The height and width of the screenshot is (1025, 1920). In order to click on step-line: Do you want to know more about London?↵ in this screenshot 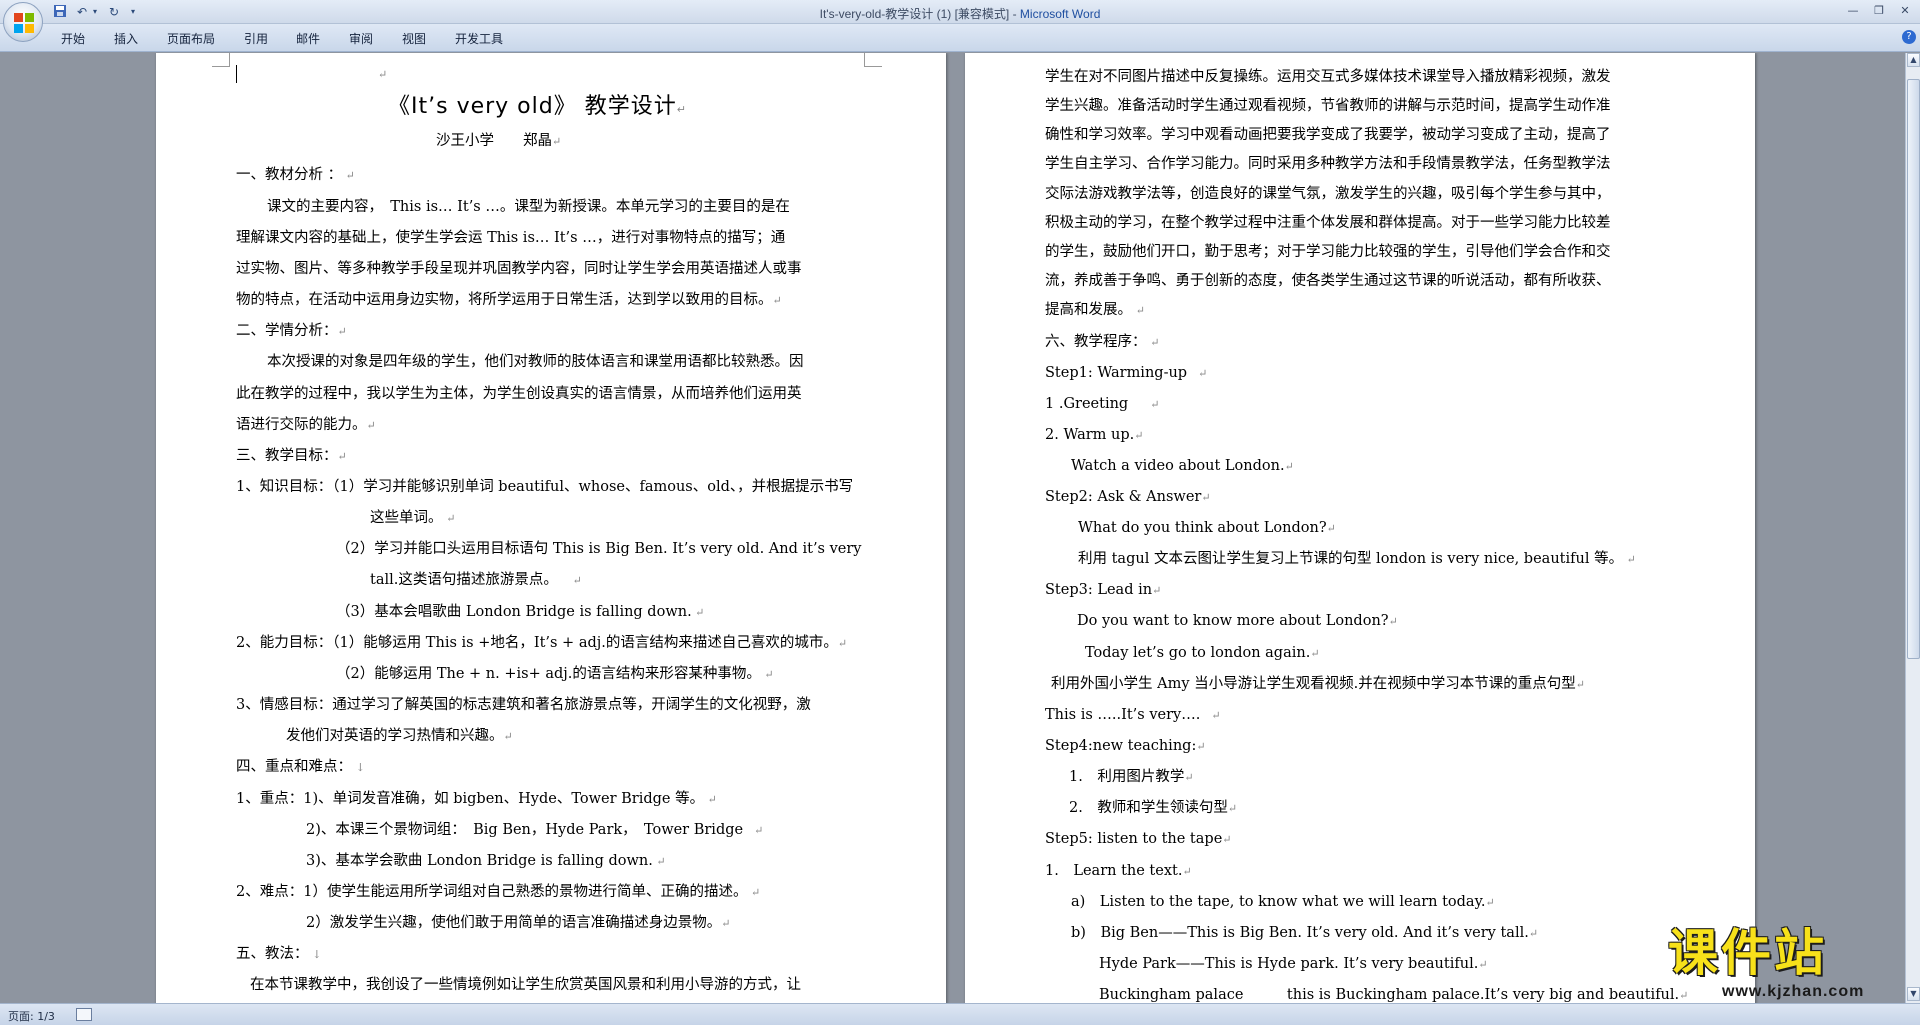, I will do `click(1237, 621)`.